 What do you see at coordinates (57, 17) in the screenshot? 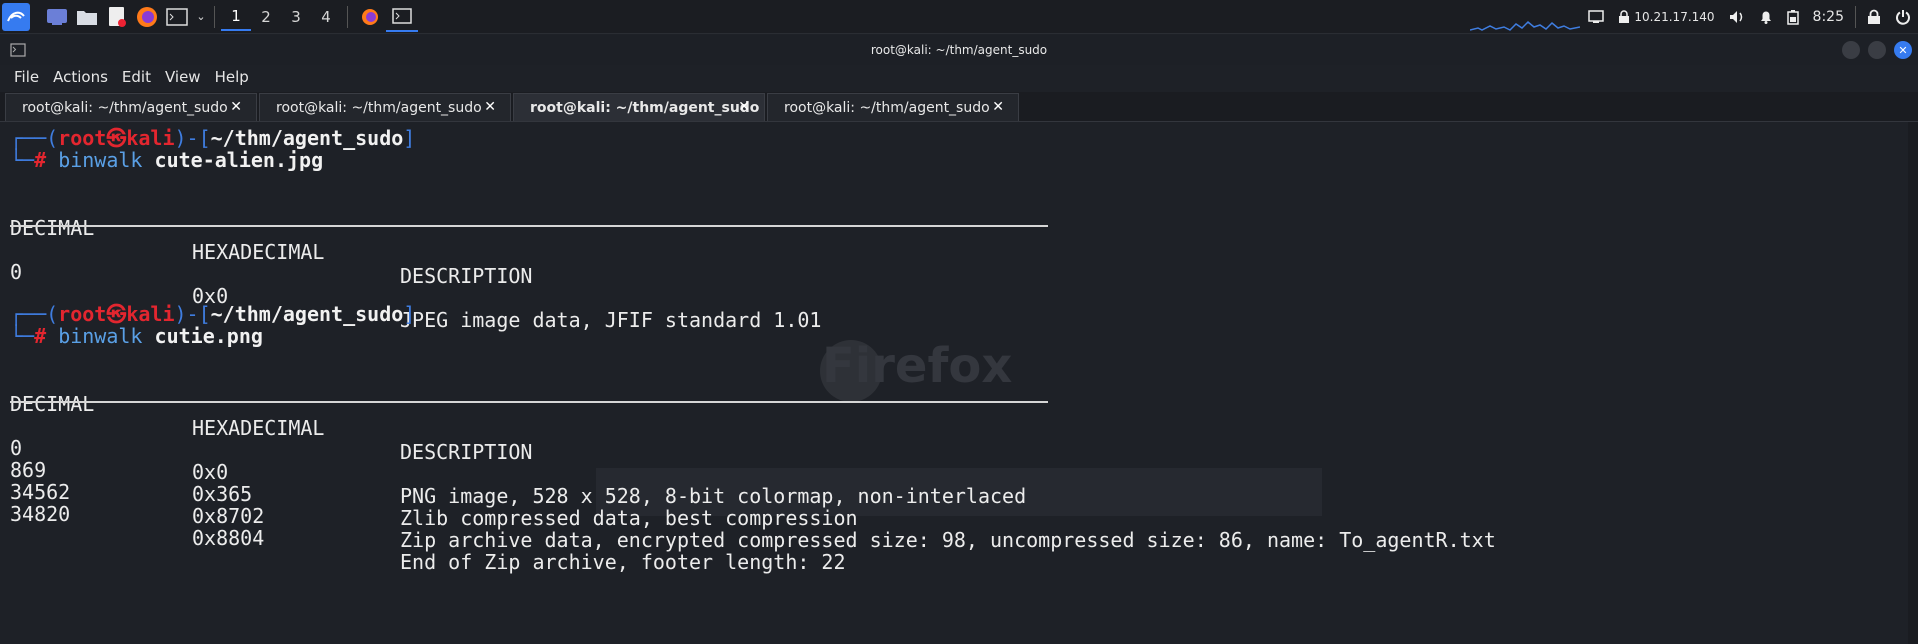
I see `desktop-icon` at bounding box center [57, 17].